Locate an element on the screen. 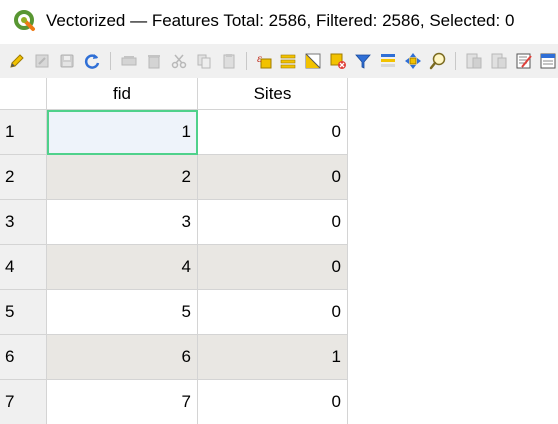 This screenshot has height=424, width=558. delete-field-icon is located at coordinates (499, 61).